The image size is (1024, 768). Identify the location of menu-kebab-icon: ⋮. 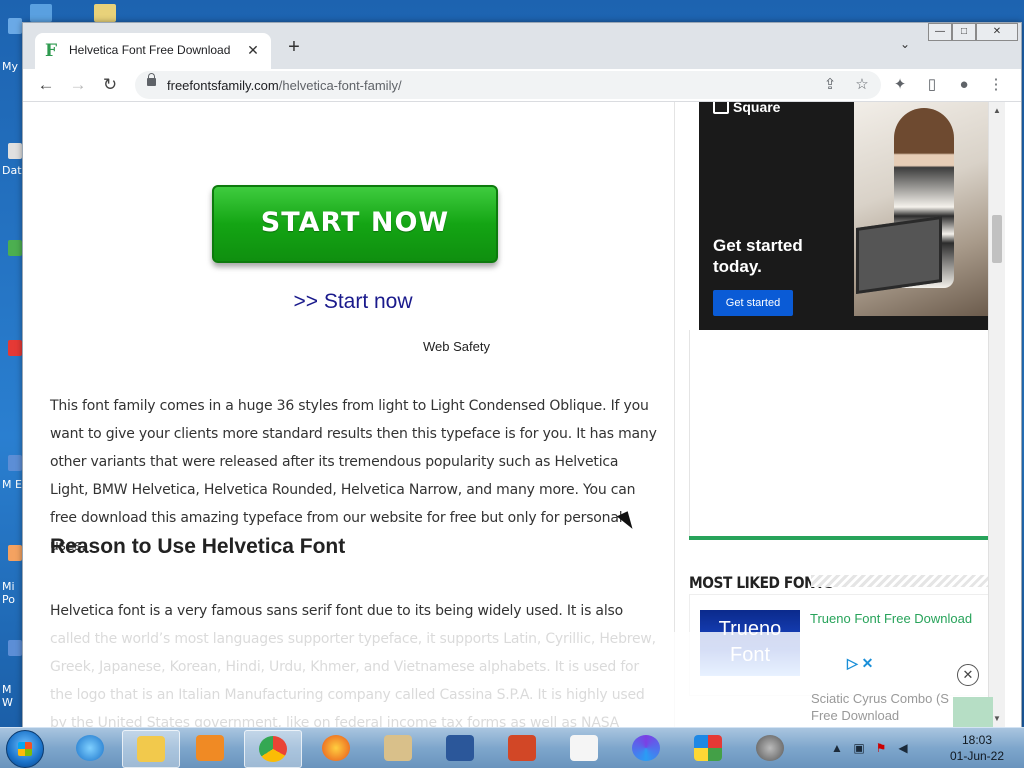
(996, 85).